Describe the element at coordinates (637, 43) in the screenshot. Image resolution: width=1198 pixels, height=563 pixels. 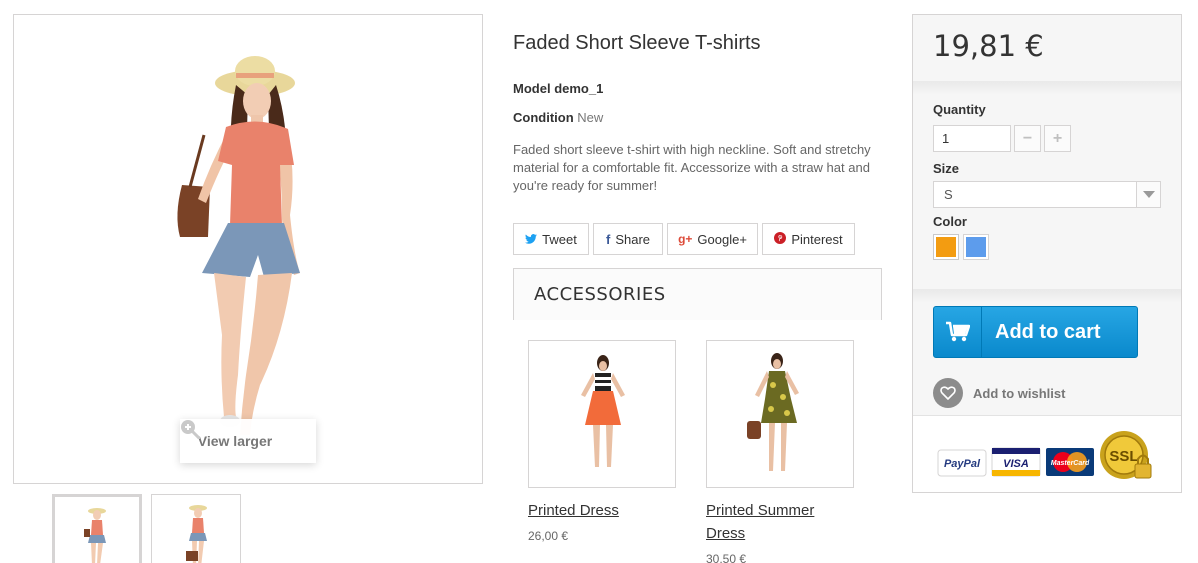
I see `product-title: Faded Short Sleeve T-shirts` at that location.